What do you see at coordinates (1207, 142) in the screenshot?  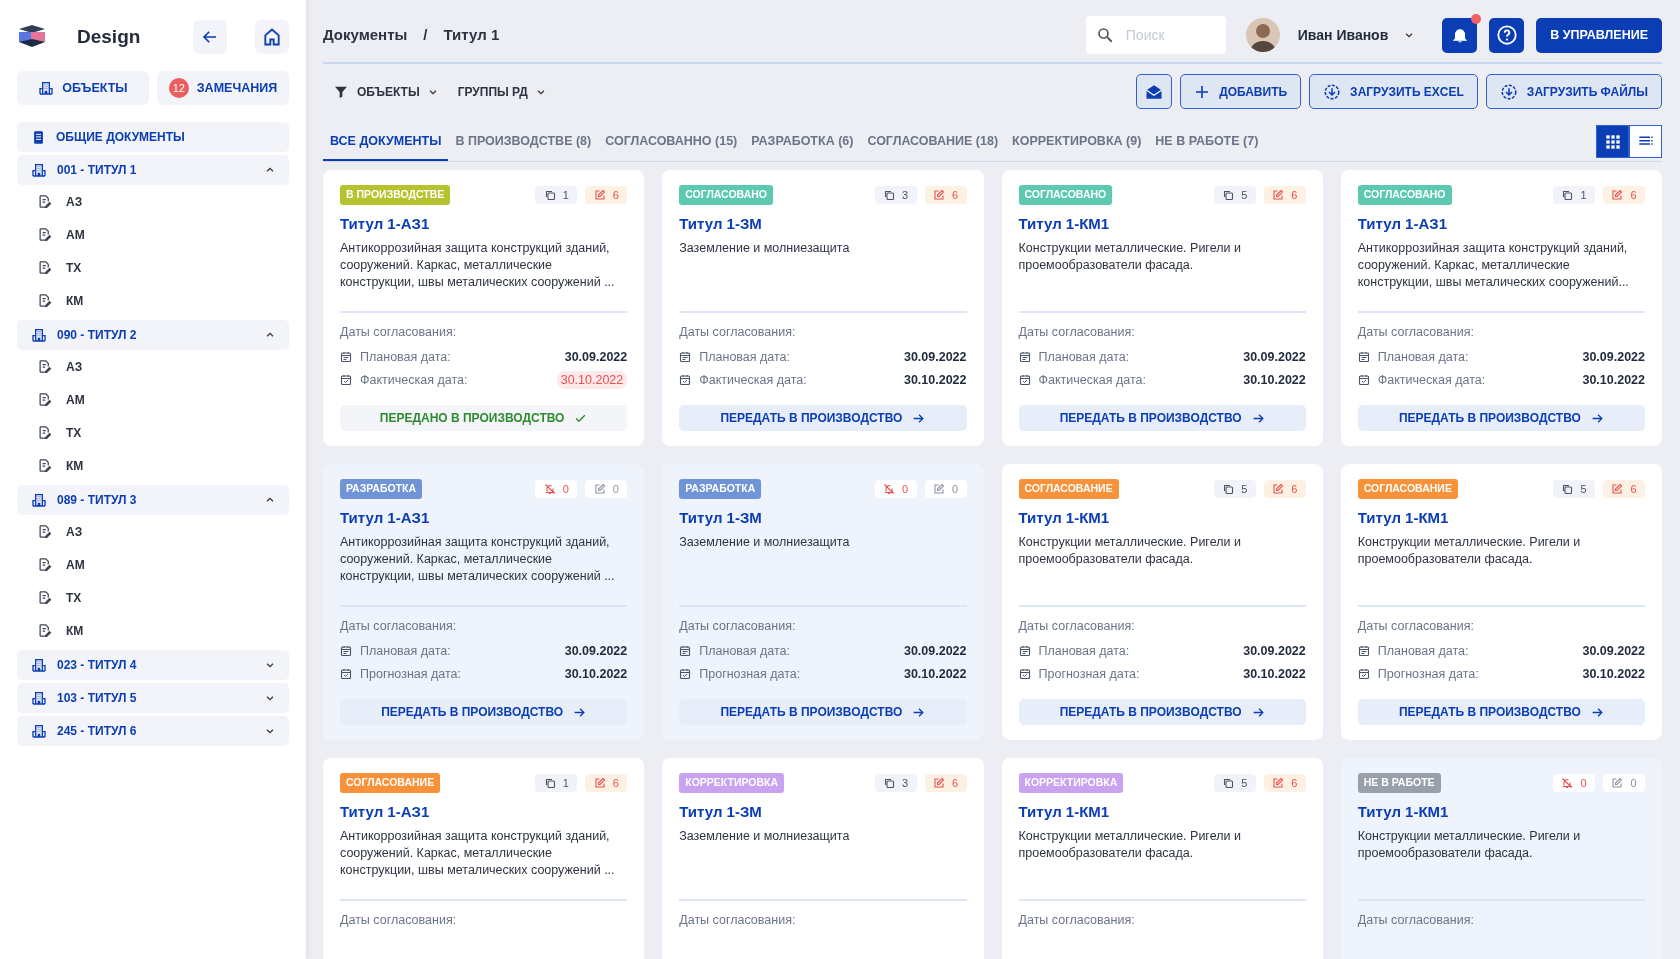 I see `tab: НЕ В РАБОТЕ (7)` at bounding box center [1207, 142].